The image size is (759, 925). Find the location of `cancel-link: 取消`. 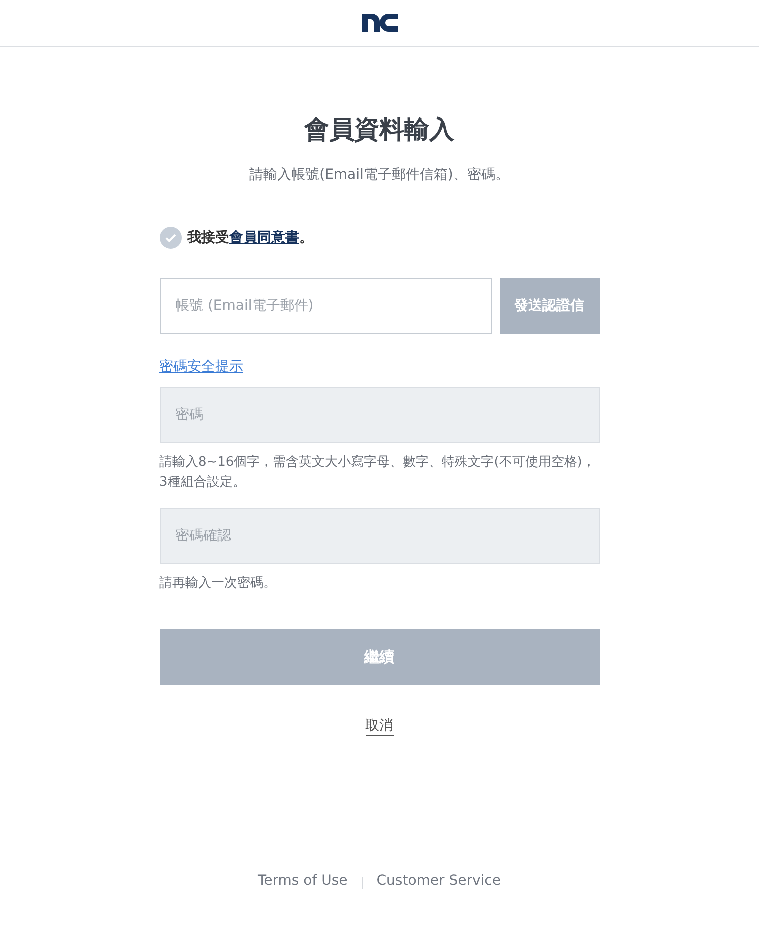

cancel-link: 取消 is located at coordinates (380, 726).